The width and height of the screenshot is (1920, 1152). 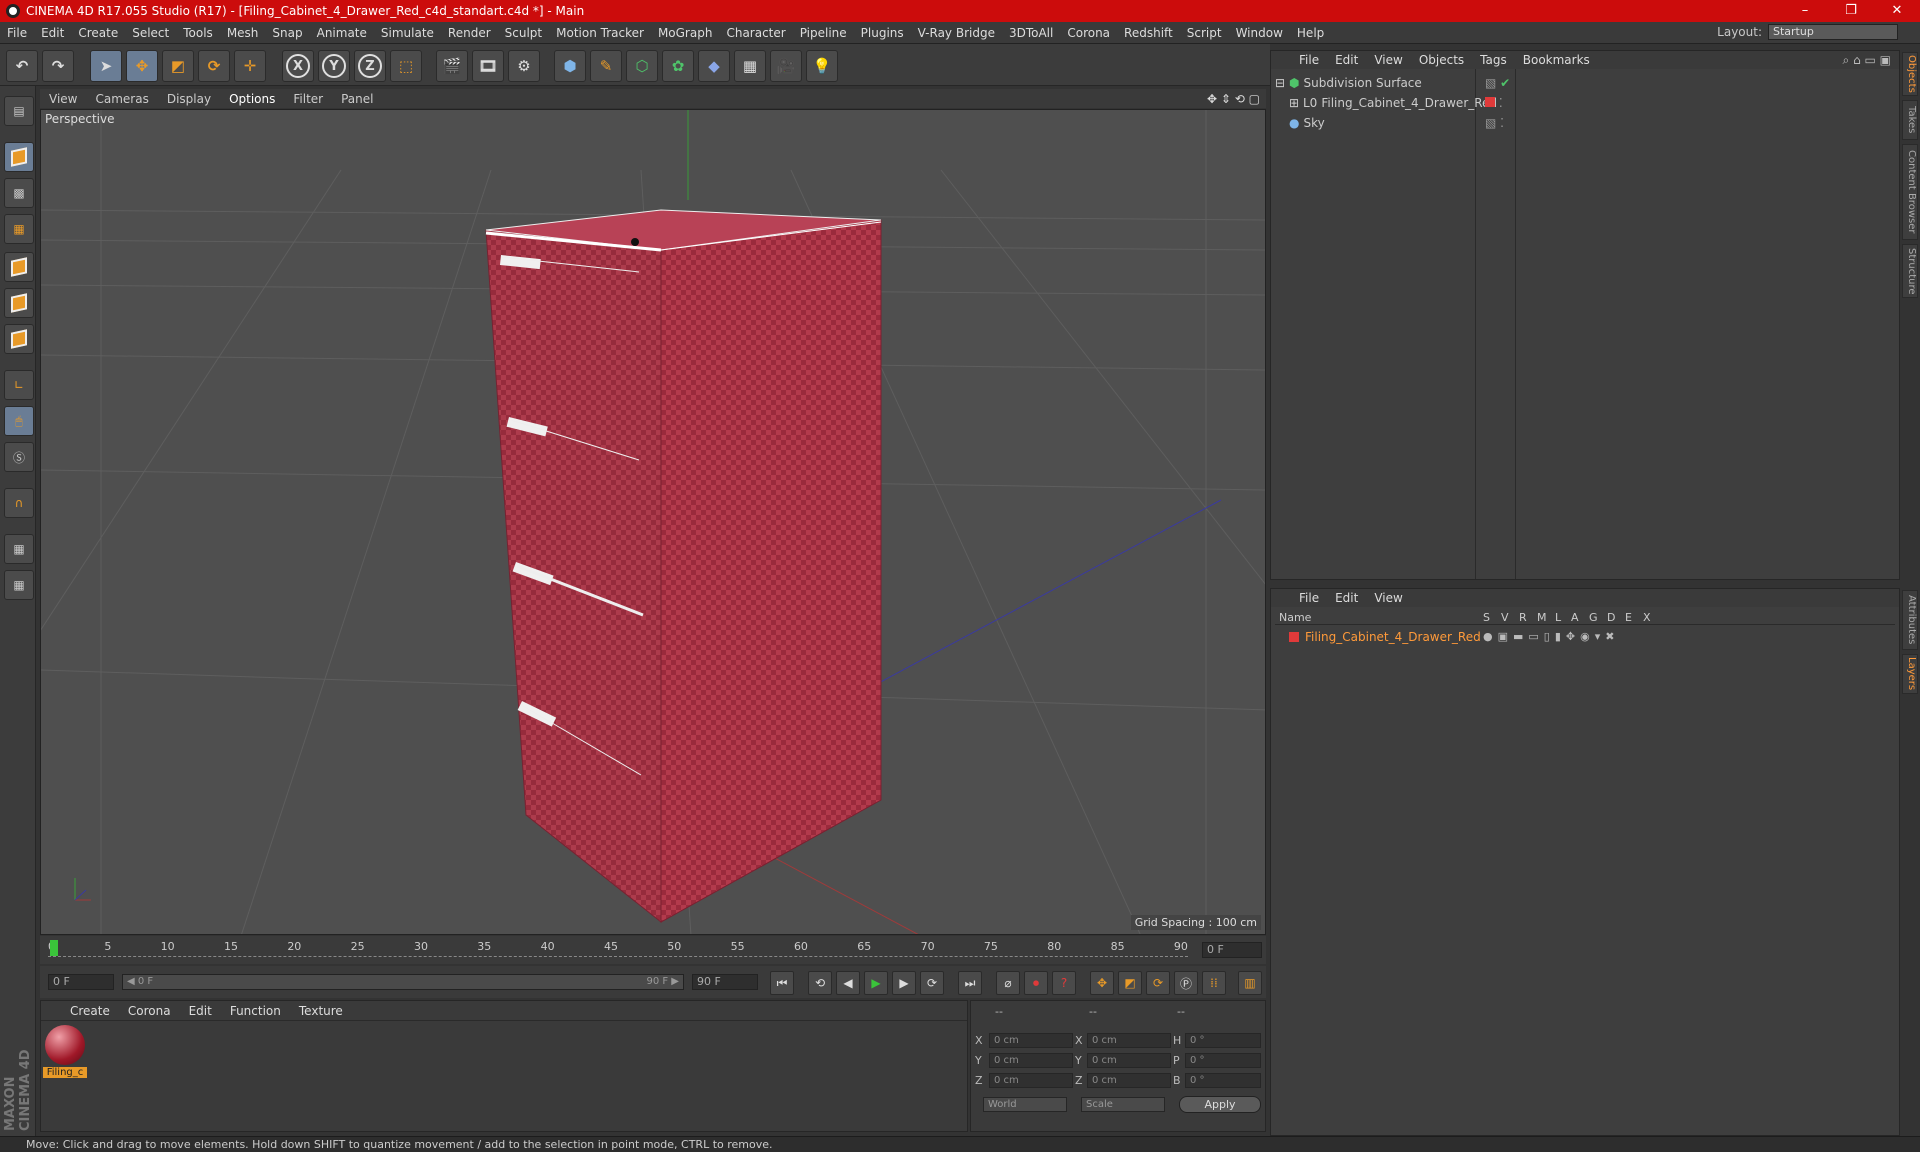 What do you see at coordinates (1497, 83) in the screenshot?
I see `visibility-dots-icon: ▧ ✔` at bounding box center [1497, 83].